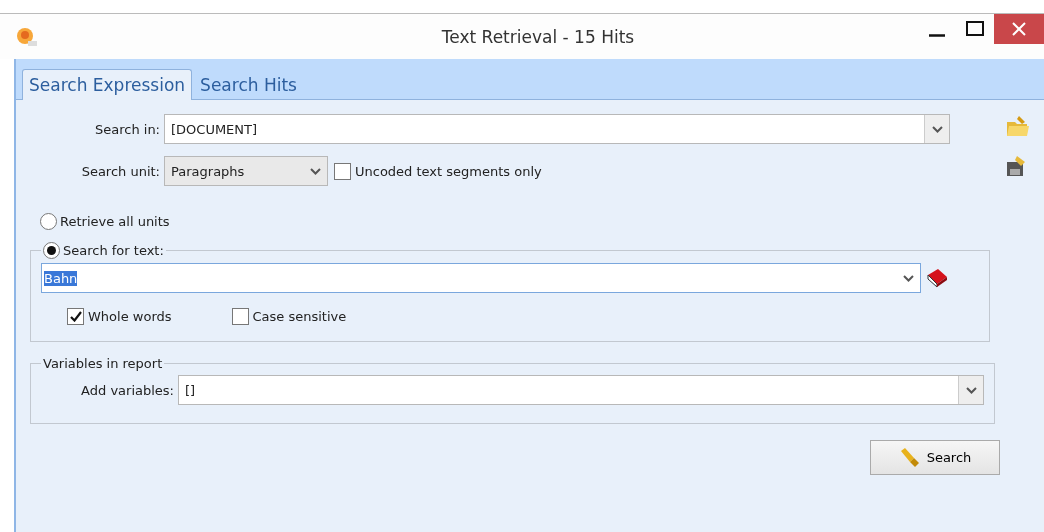 The image size is (1044, 532). What do you see at coordinates (27, 36) in the screenshot?
I see `app-logo-icon` at bounding box center [27, 36].